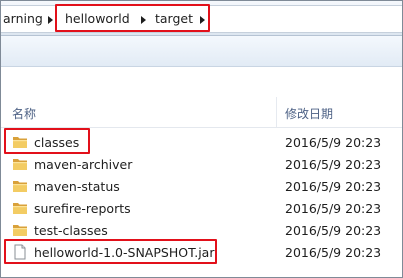 This screenshot has width=403, height=278. I want to click on file-name: test-classes, so click(71, 230).